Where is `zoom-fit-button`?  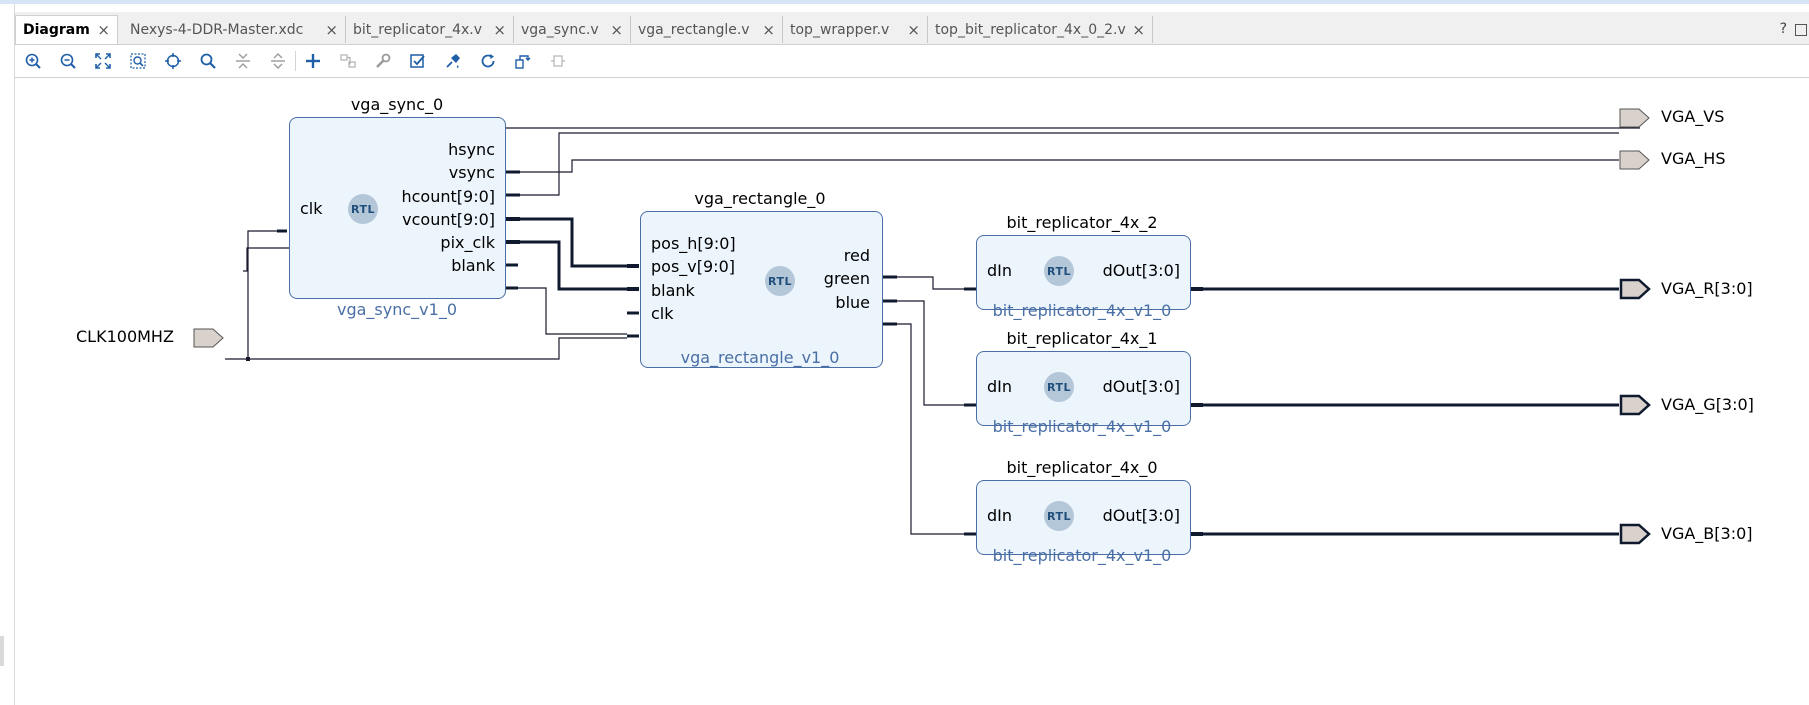 zoom-fit-button is located at coordinates (103, 61).